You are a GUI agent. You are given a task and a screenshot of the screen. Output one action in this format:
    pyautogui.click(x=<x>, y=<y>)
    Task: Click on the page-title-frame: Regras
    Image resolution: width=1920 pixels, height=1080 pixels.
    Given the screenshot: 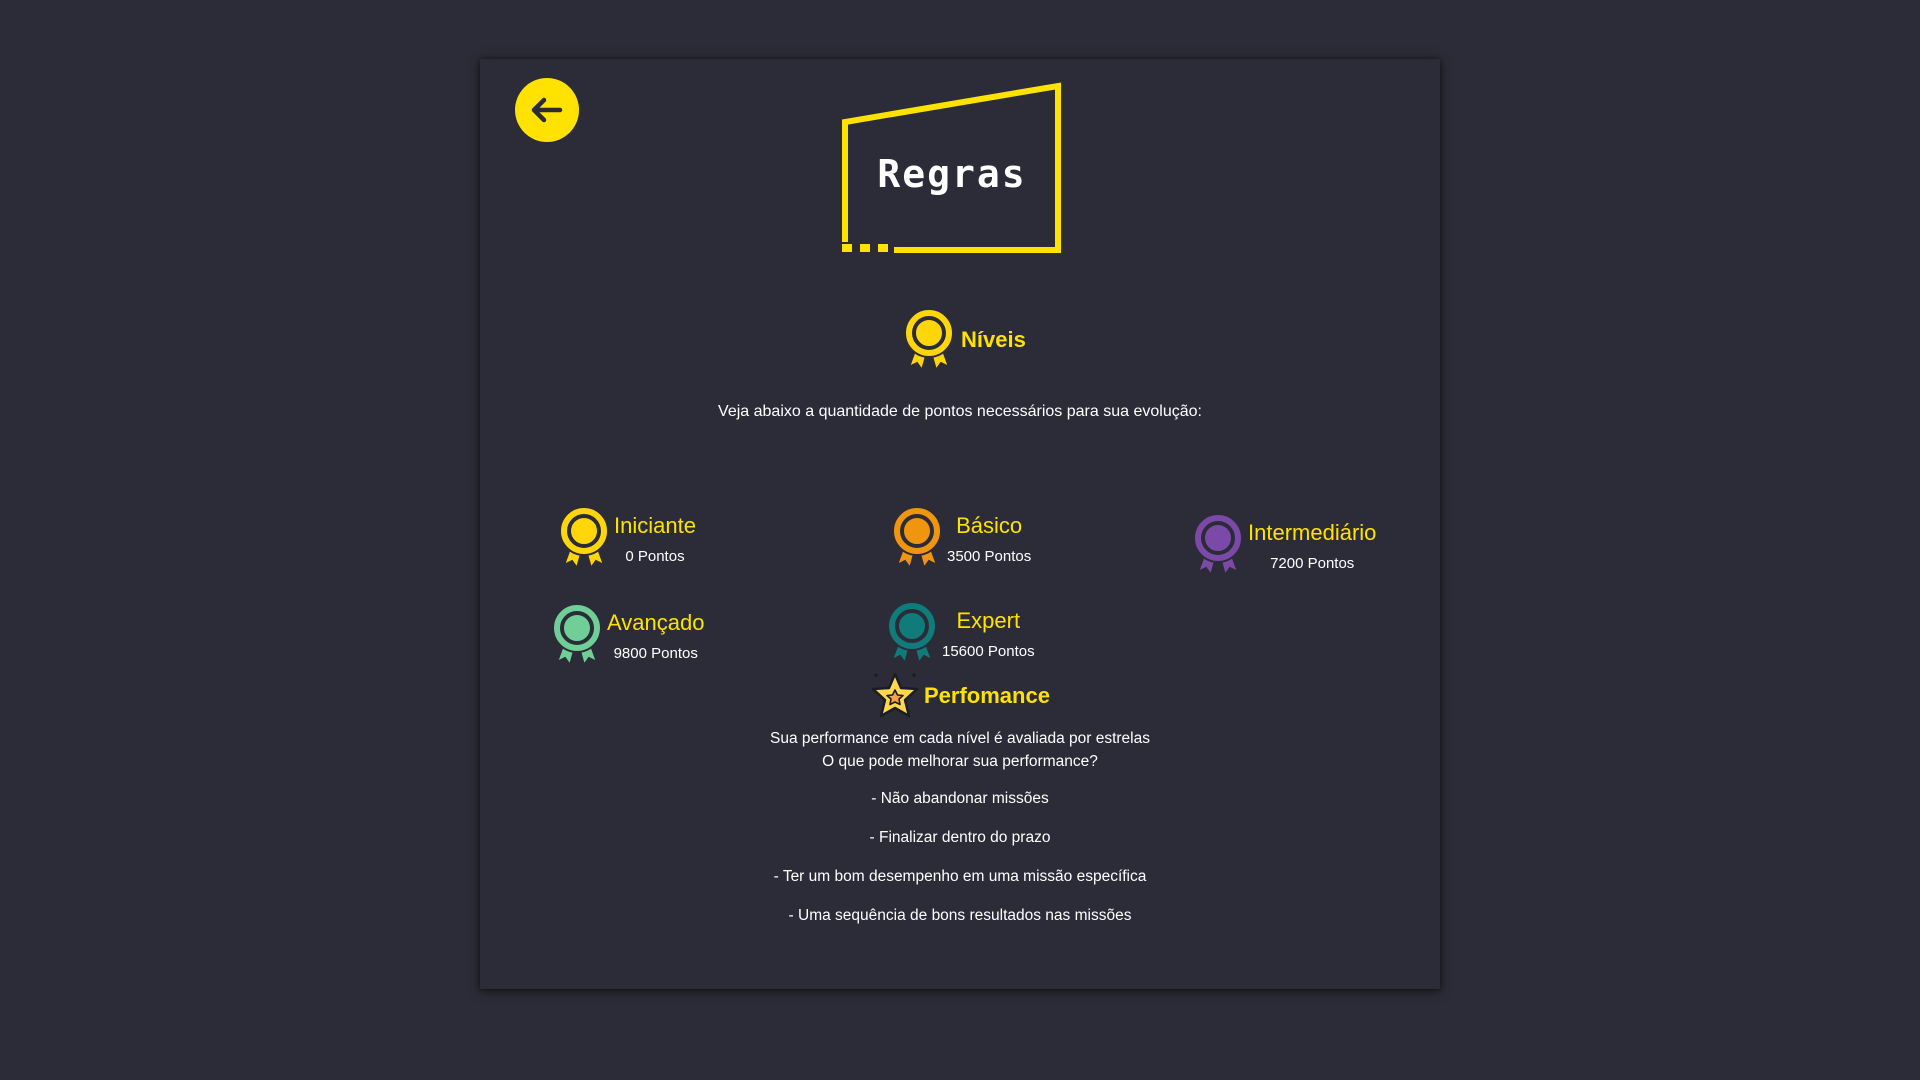 What is the action you would take?
    pyautogui.click(x=953, y=169)
    